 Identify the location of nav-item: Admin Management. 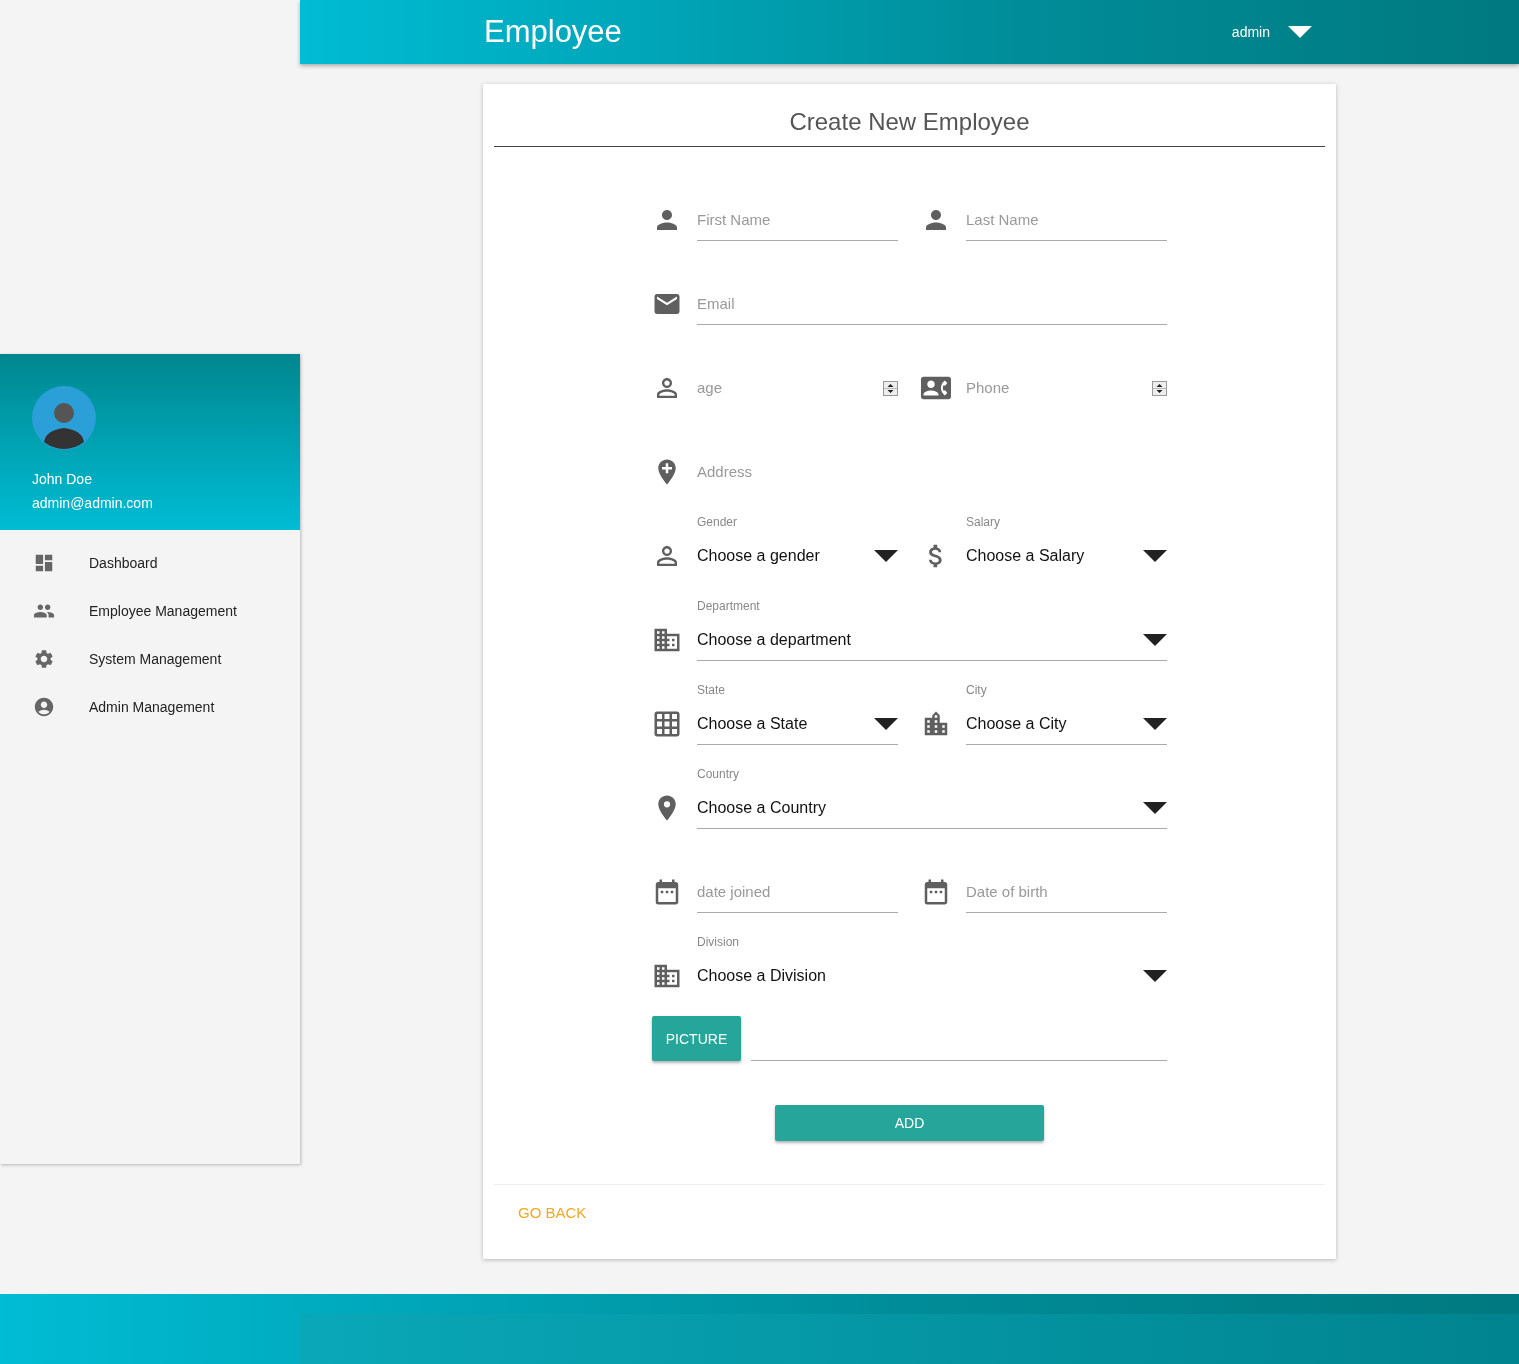
(150, 707).